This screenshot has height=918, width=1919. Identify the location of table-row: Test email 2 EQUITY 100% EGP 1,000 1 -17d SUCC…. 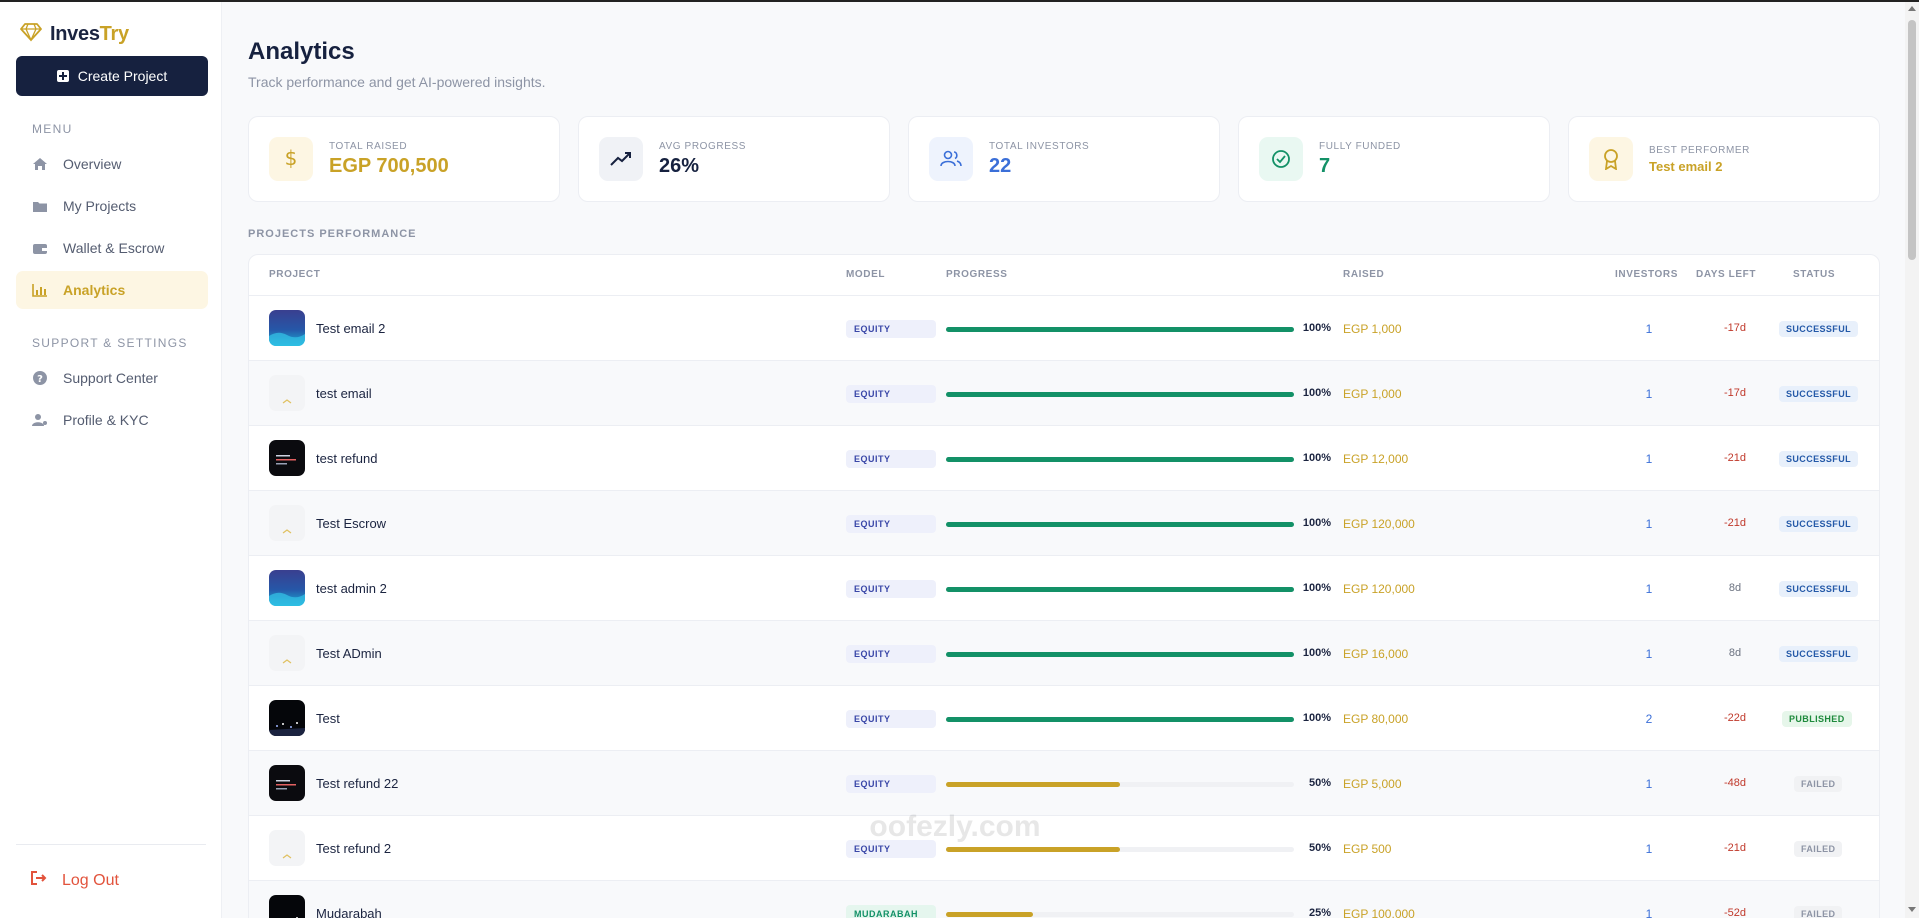
(1064, 328).